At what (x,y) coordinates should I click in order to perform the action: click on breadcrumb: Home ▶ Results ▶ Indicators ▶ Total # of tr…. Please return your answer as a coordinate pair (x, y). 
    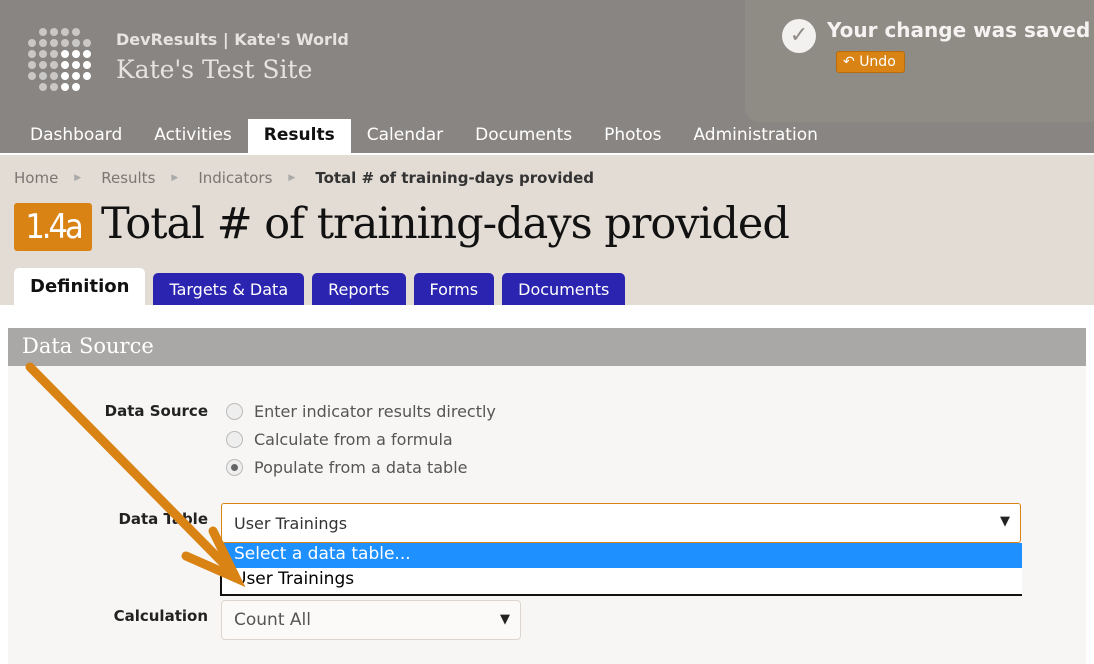
    Looking at the image, I should click on (309, 178).